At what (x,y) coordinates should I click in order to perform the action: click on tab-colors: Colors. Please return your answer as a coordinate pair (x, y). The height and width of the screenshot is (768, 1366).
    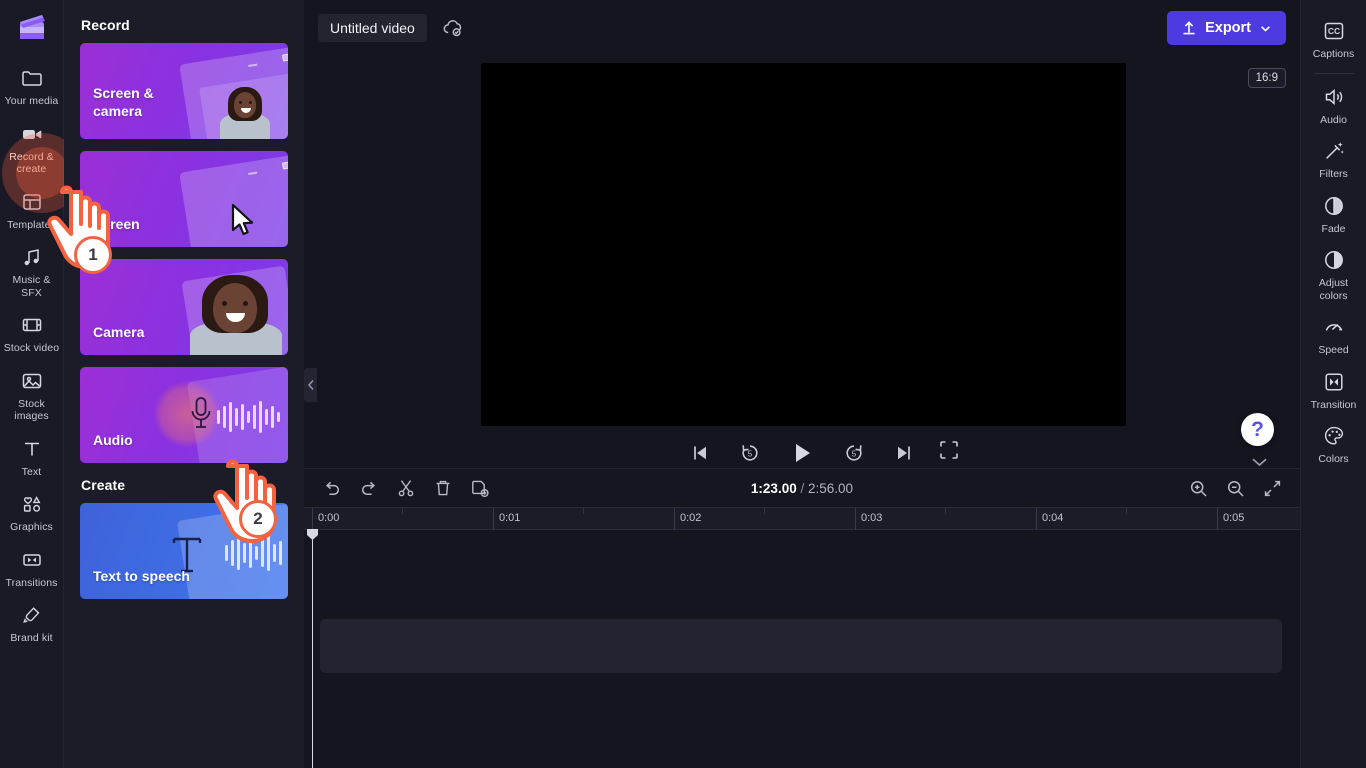
    Looking at the image, I should click on (1333, 444).